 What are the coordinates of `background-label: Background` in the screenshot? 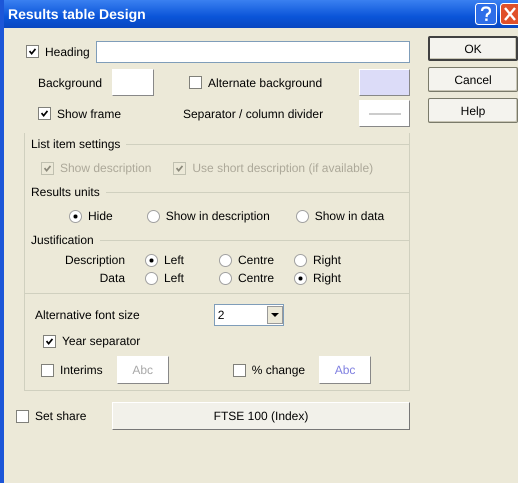 It's located at (70, 83).